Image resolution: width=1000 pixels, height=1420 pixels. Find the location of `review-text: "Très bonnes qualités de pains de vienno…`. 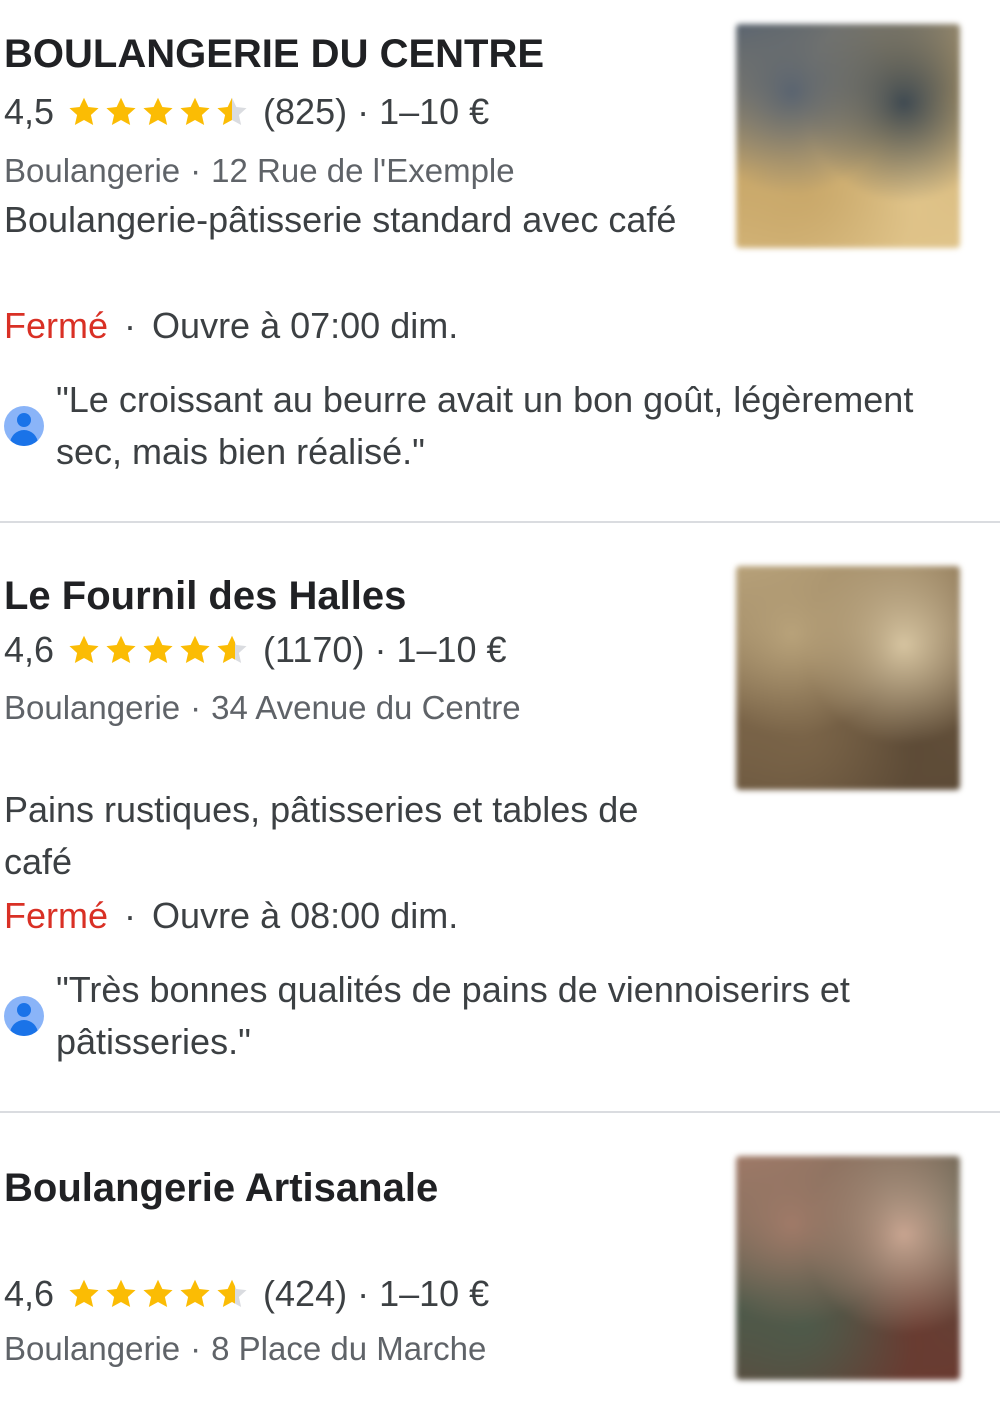

review-text: "Très bonnes qualités de pains de vienno… is located at coordinates (453, 1015).